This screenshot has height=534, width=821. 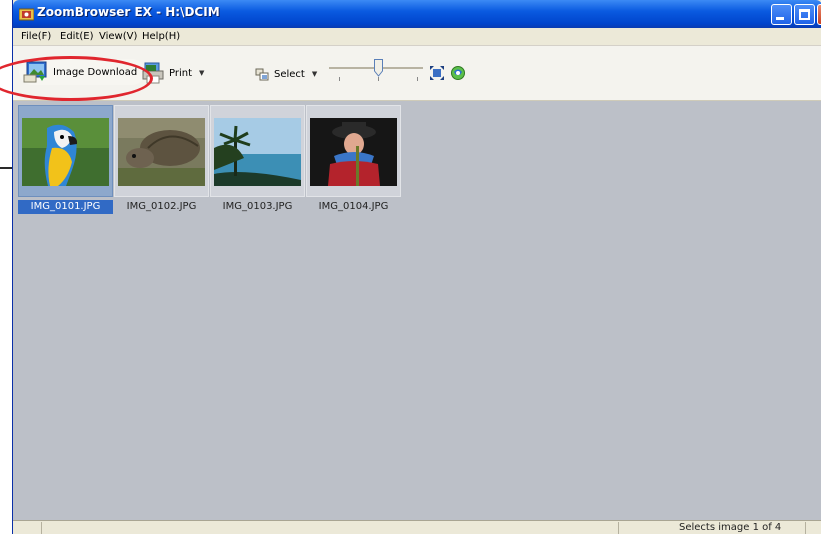 I want to click on menu-bar: File(F) Edit(E) View(V) Help(H), so click(x=417, y=37).